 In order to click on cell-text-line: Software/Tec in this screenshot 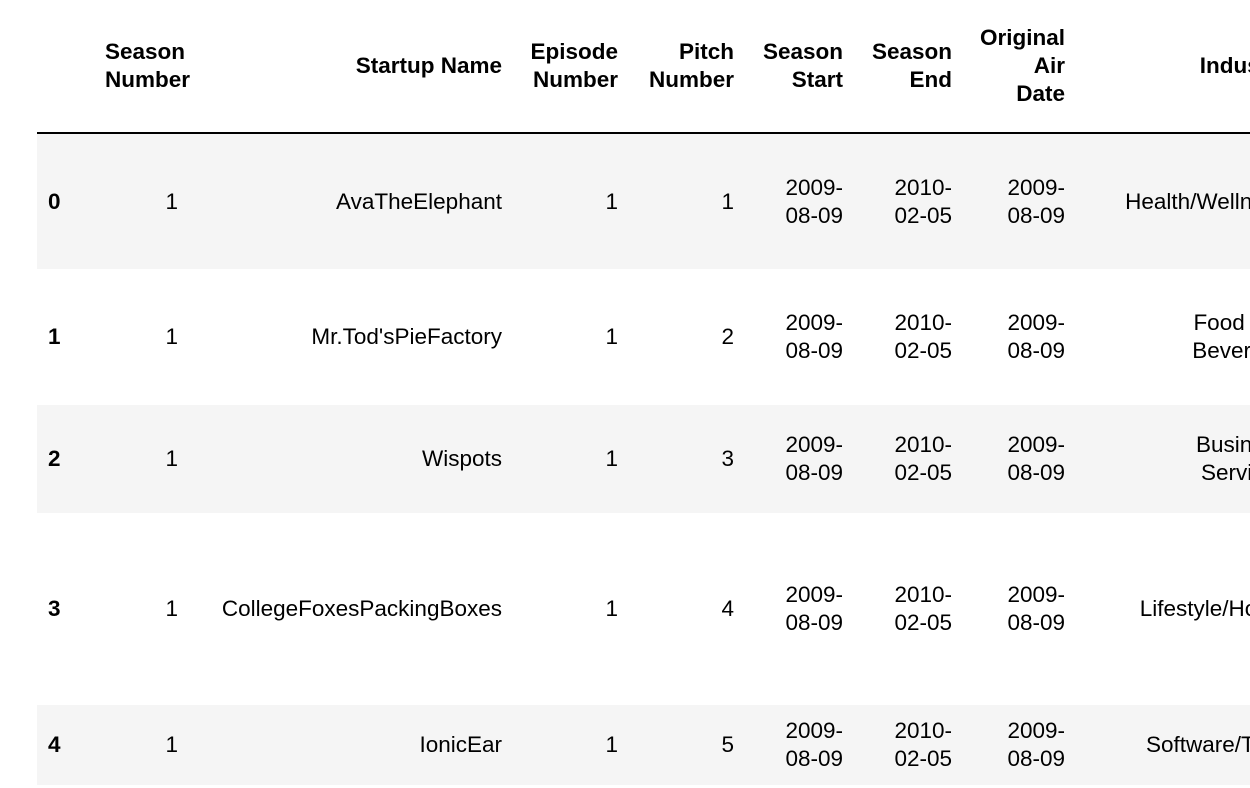, I will do `click(1197, 744)`.